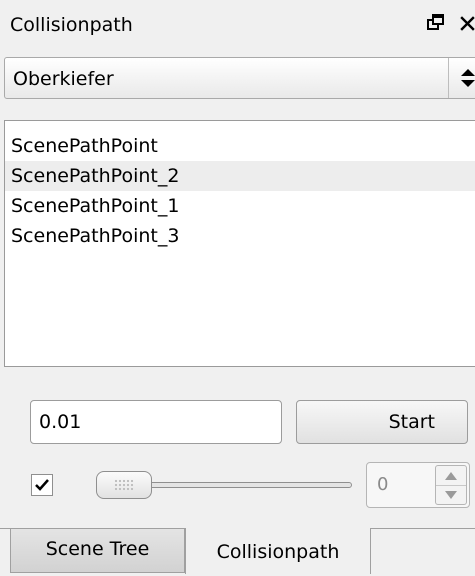  What do you see at coordinates (240, 176) in the screenshot?
I see `list-item: ScenePathPoint_2` at bounding box center [240, 176].